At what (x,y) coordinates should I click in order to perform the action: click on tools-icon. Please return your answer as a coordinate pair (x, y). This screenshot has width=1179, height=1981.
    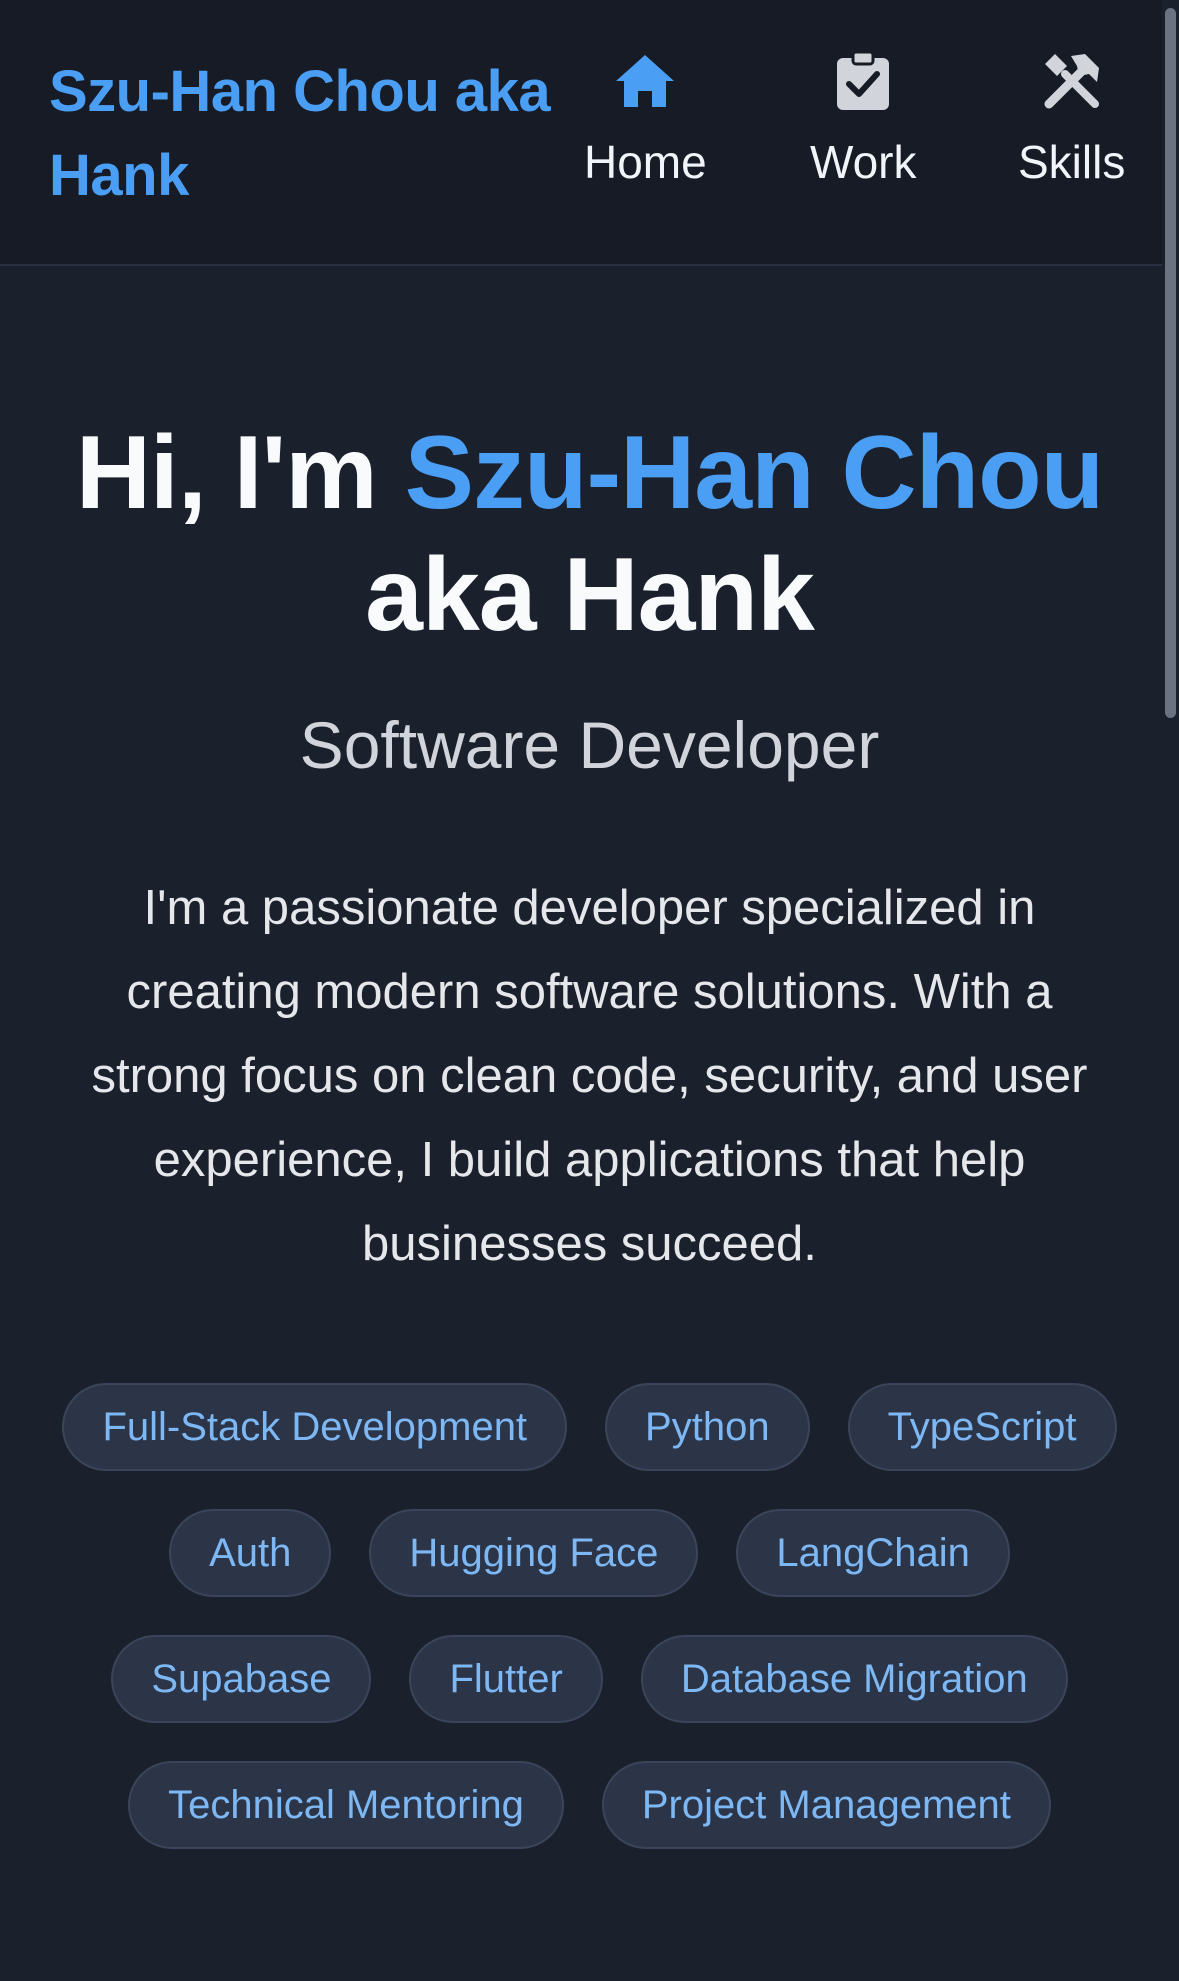
    Looking at the image, I should click on (1072, 81).